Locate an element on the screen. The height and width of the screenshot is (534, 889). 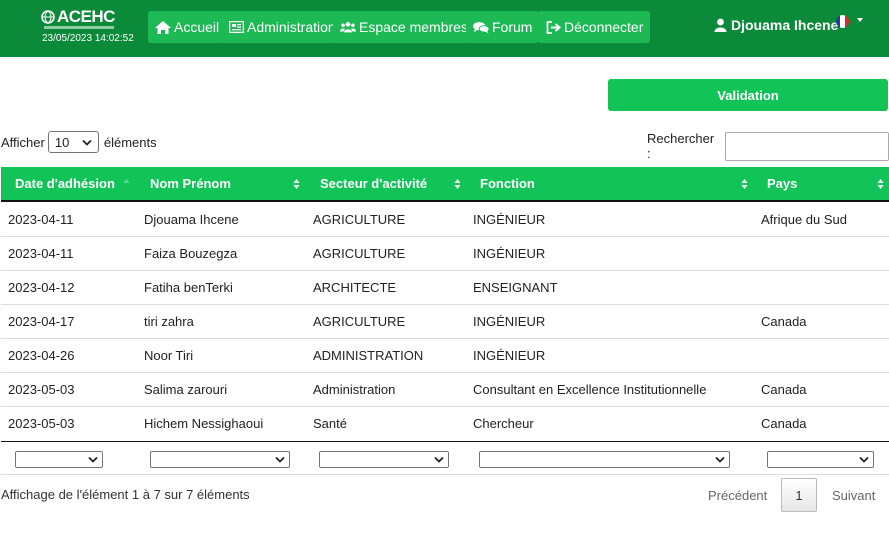
cell-date: 2023-04-12 is located at coordinates (41, 287).